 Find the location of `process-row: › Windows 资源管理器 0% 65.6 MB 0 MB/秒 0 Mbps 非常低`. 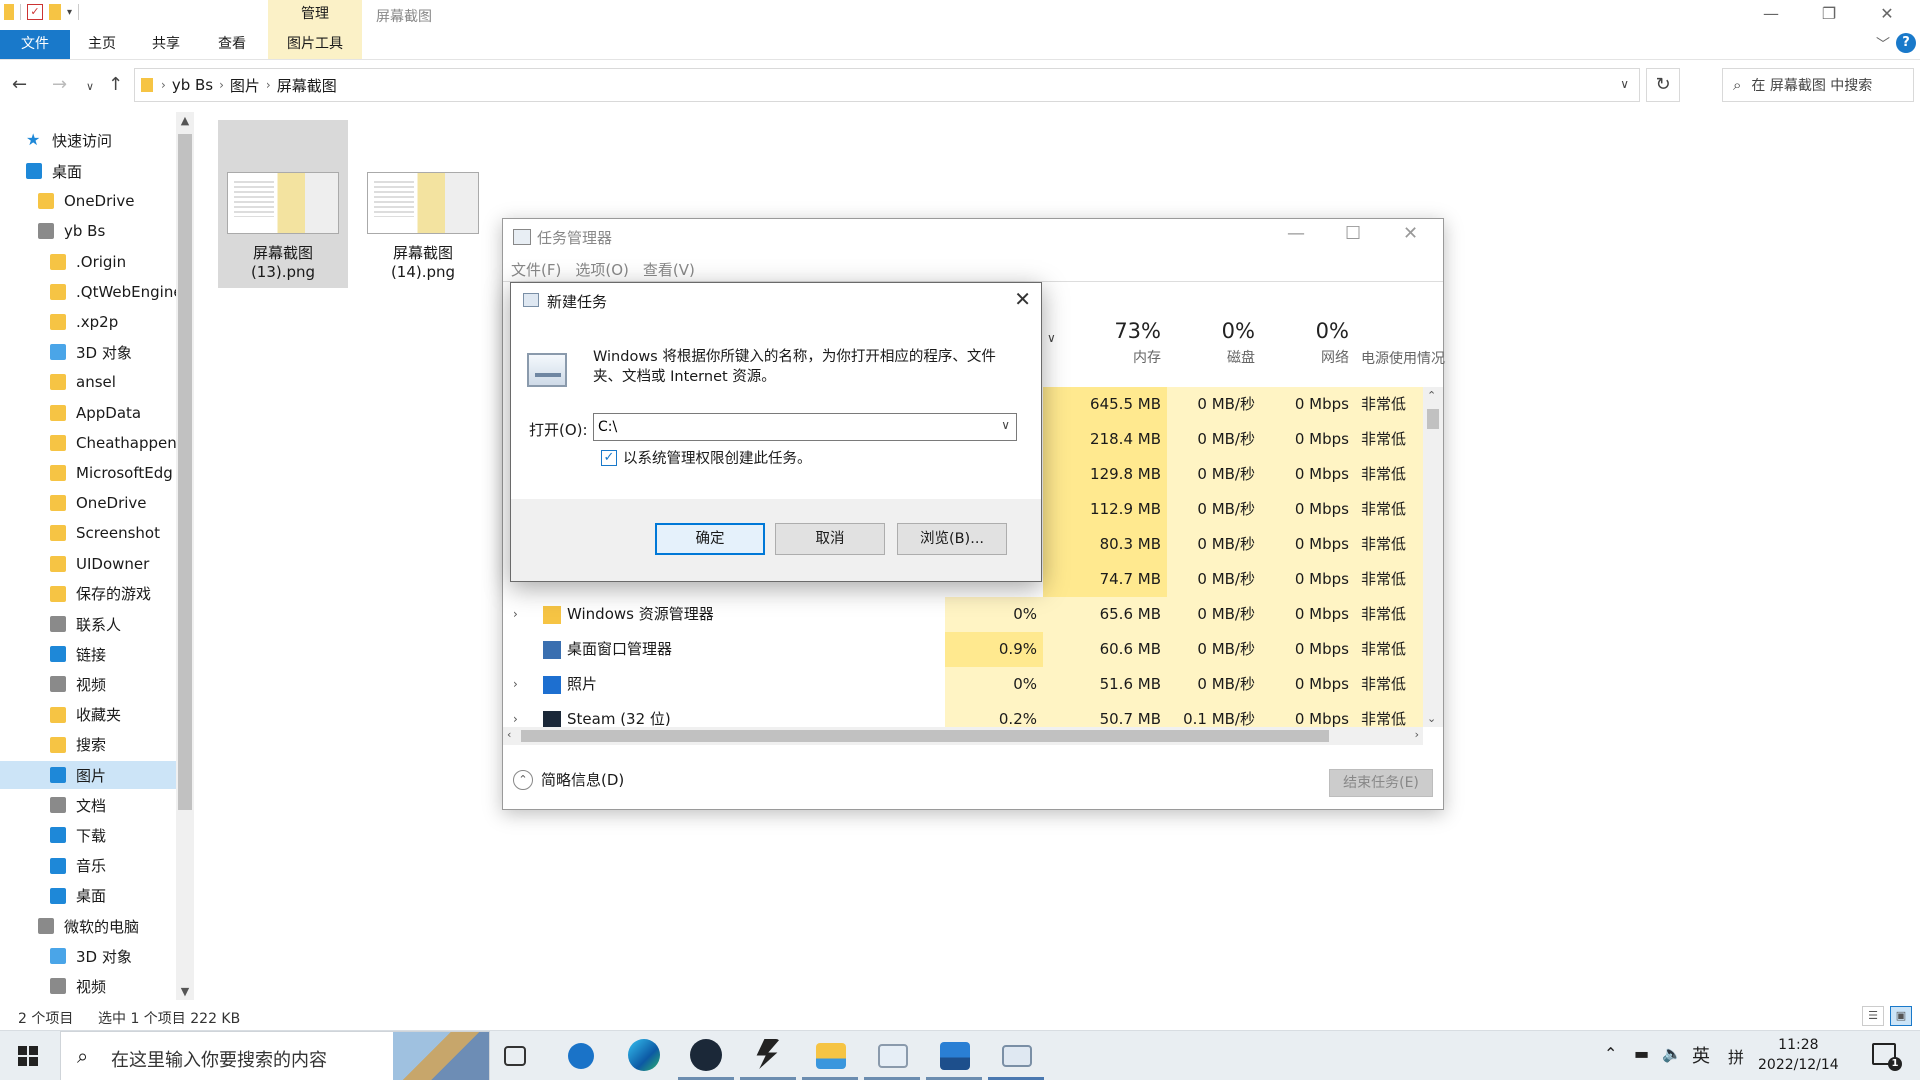

process-row: › Windows 资源管理器 0% 65.6 MB 0 MB/秒 0 Mbps 非常低 is located at coordinates (963, 614).